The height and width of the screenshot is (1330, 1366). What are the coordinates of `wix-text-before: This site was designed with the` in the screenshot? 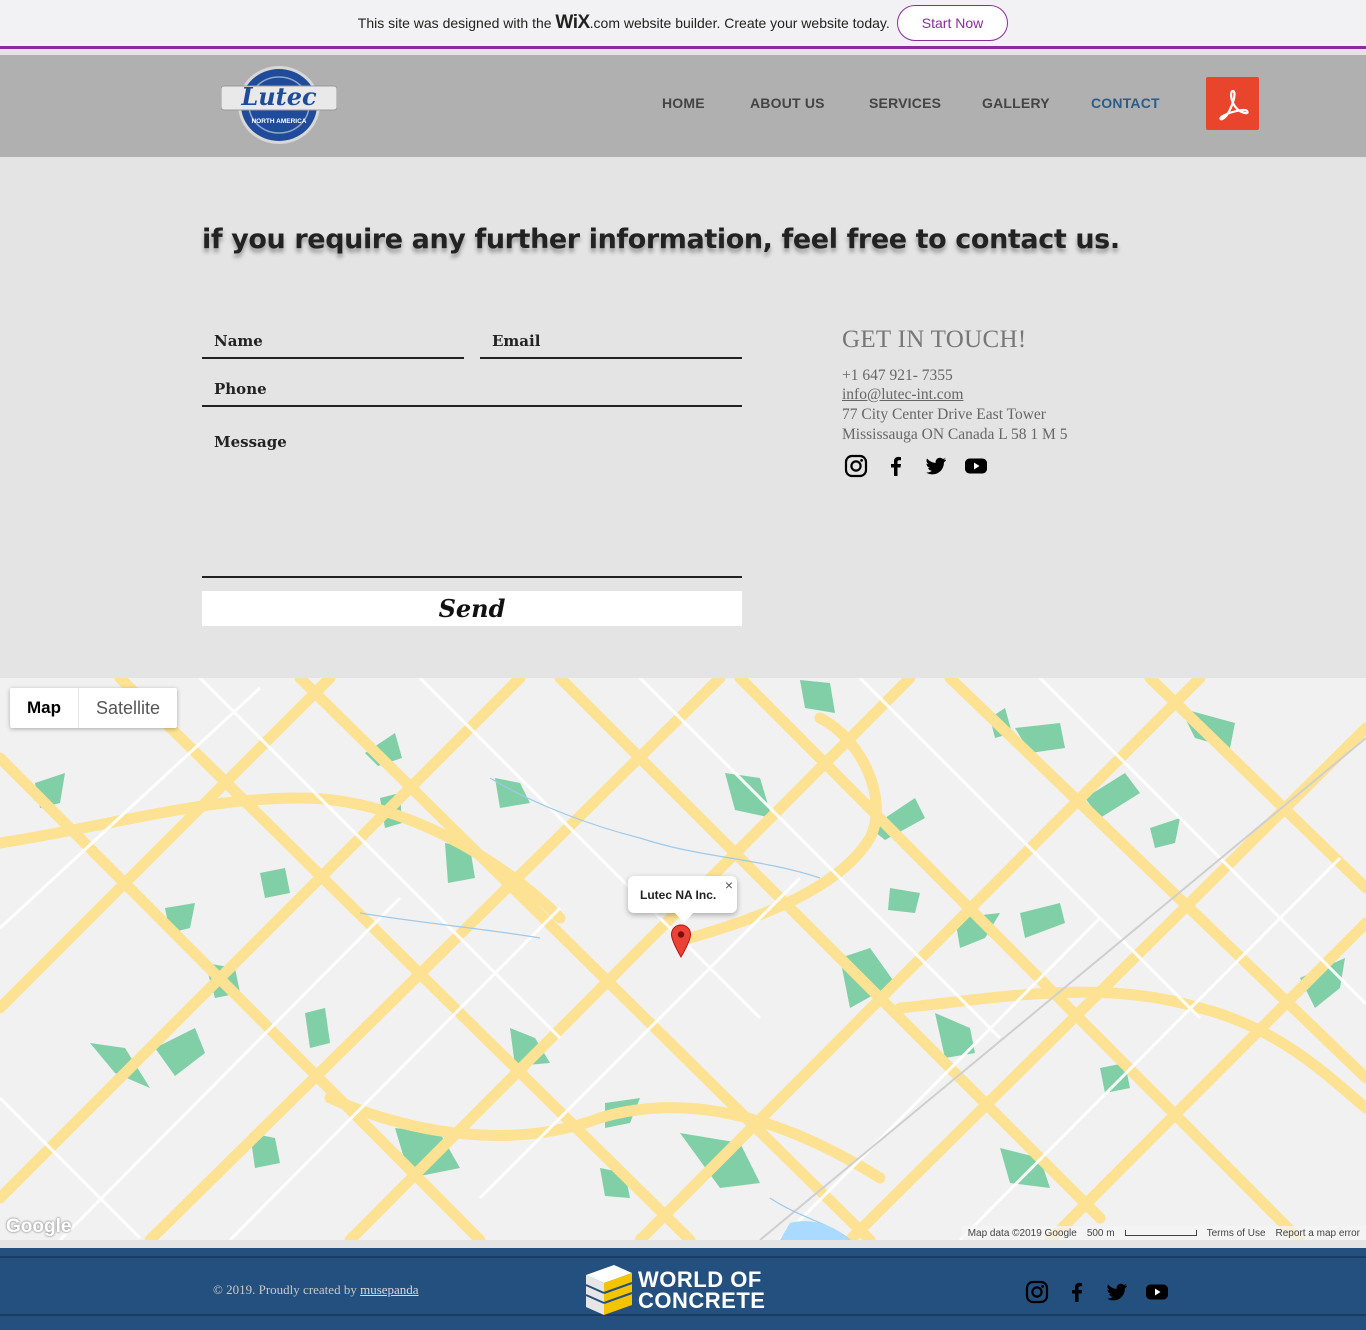 It's located at (456, 23).